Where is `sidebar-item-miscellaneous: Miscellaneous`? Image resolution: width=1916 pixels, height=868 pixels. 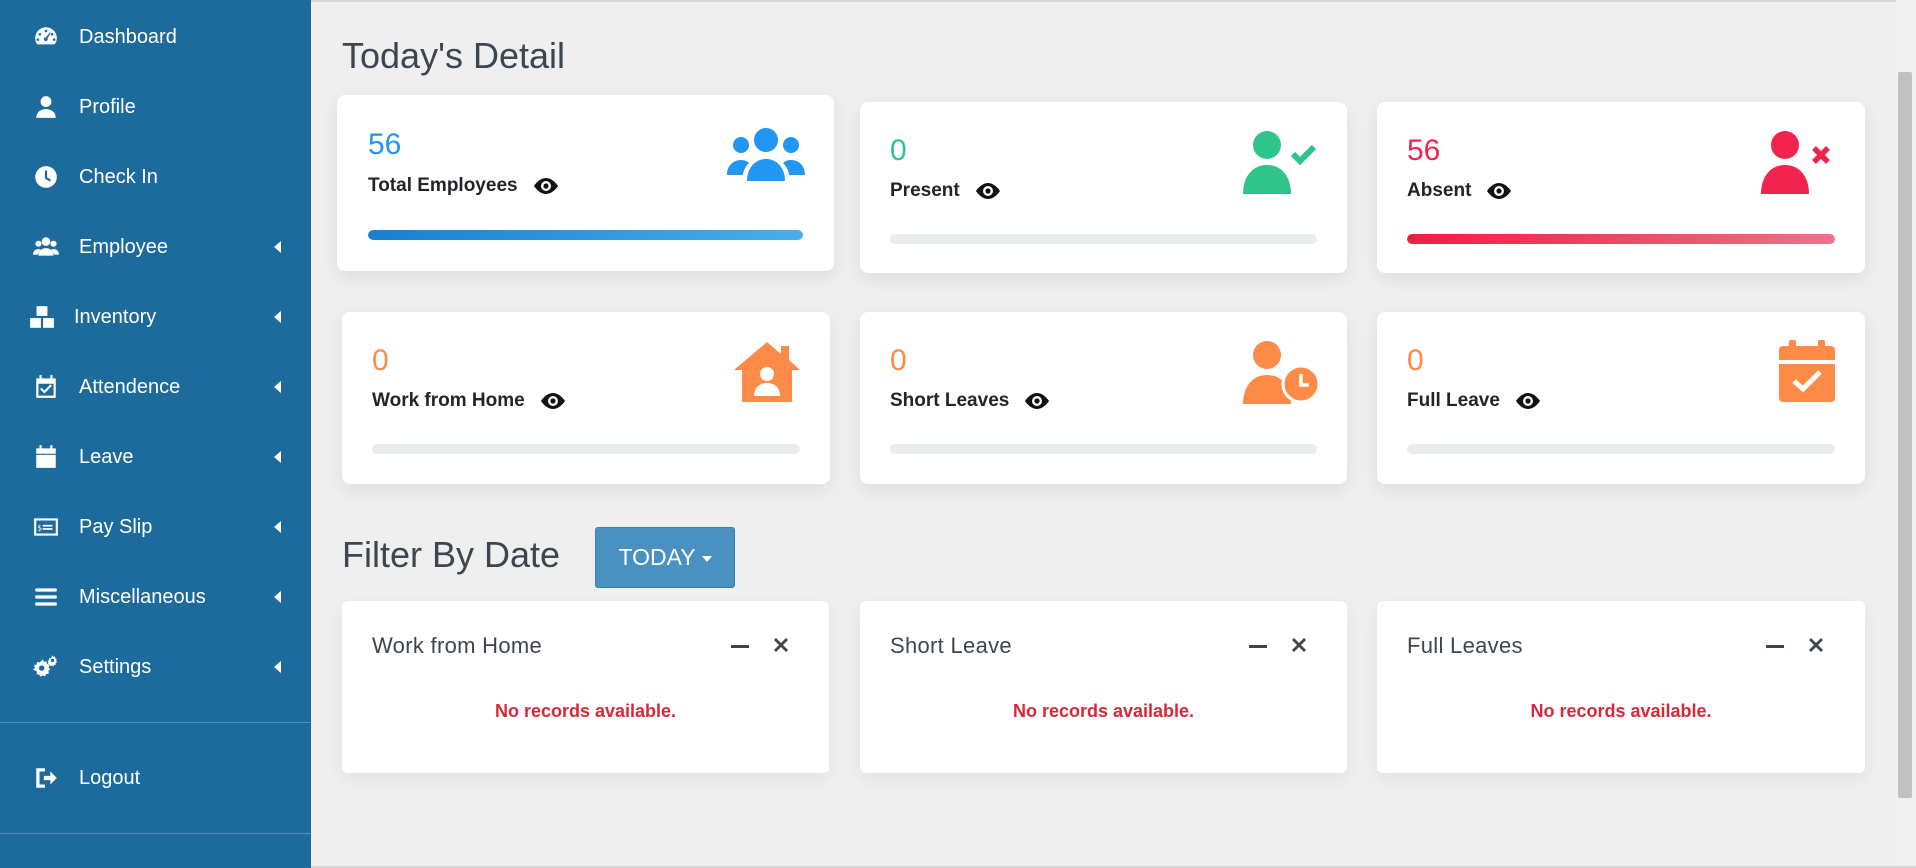
sidebar-item-miscellaneous: Miscellaneous is located at coordinates (155, 597).